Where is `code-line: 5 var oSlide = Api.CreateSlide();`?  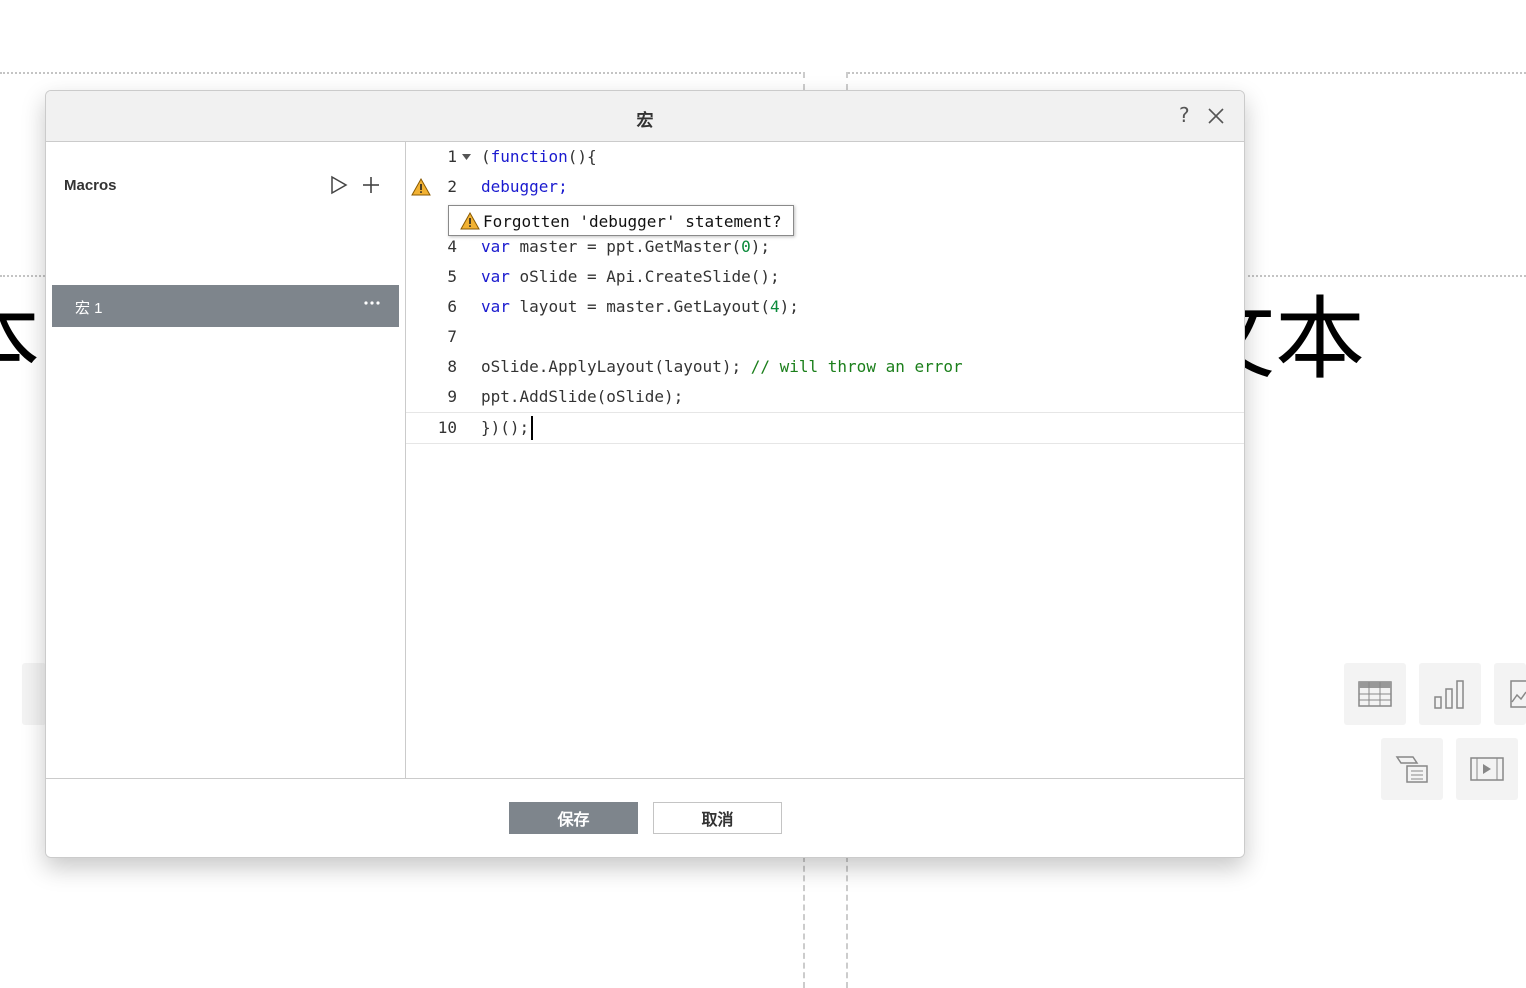 code-line: 5 var oSlide = Api.CreateSlide(); is located at coordinates (825, 277).